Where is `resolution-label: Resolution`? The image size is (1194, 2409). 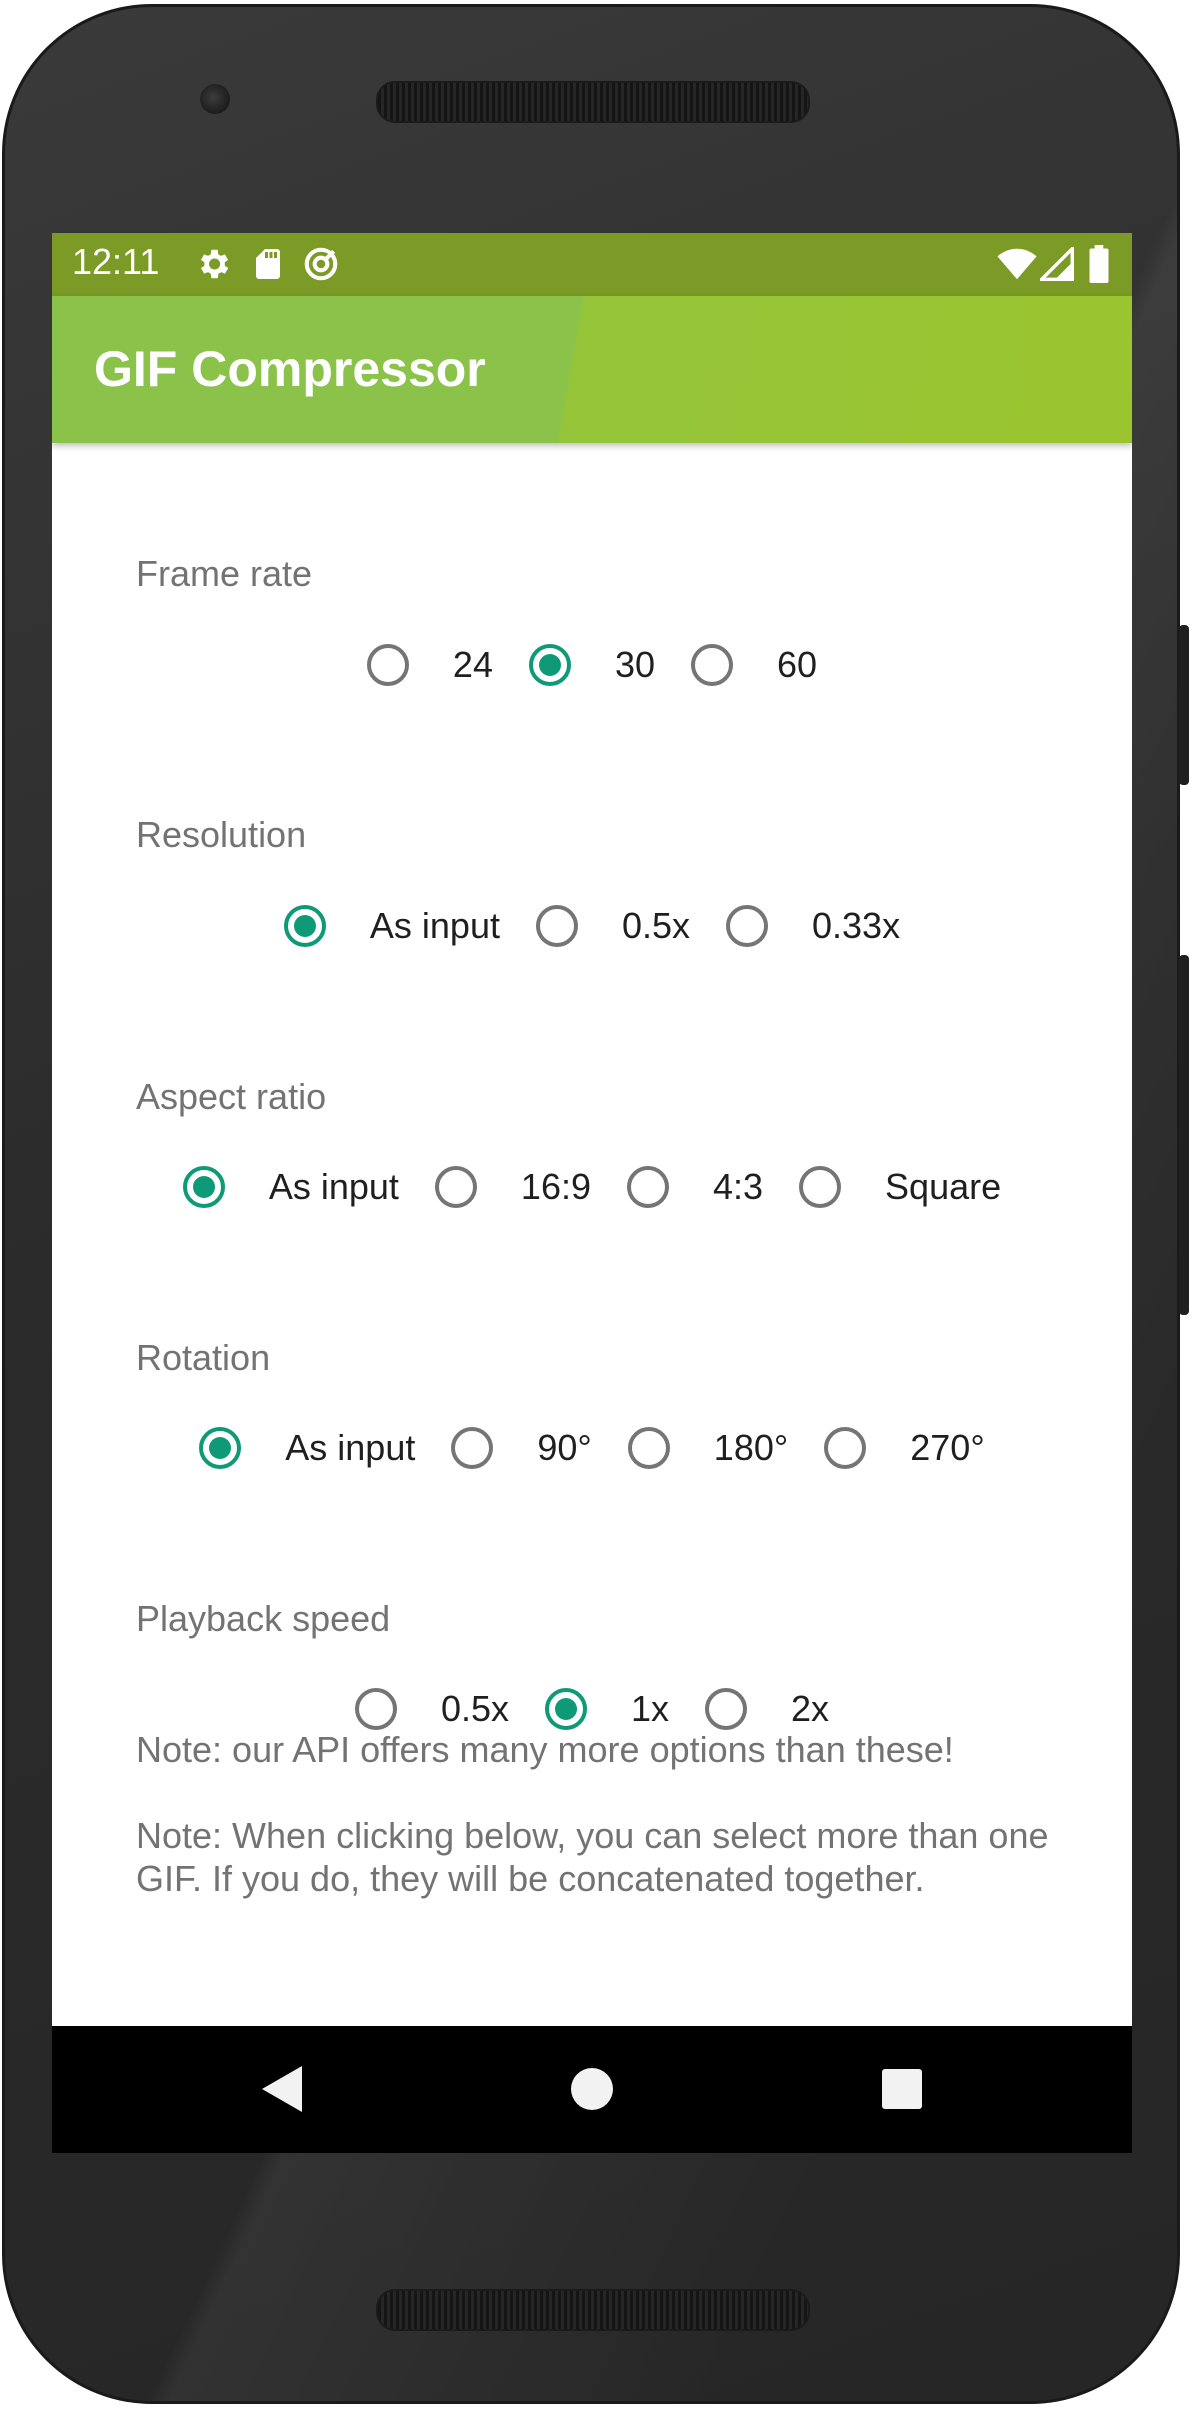 resolution-label: Resolution is located at coordinates (221, 834).